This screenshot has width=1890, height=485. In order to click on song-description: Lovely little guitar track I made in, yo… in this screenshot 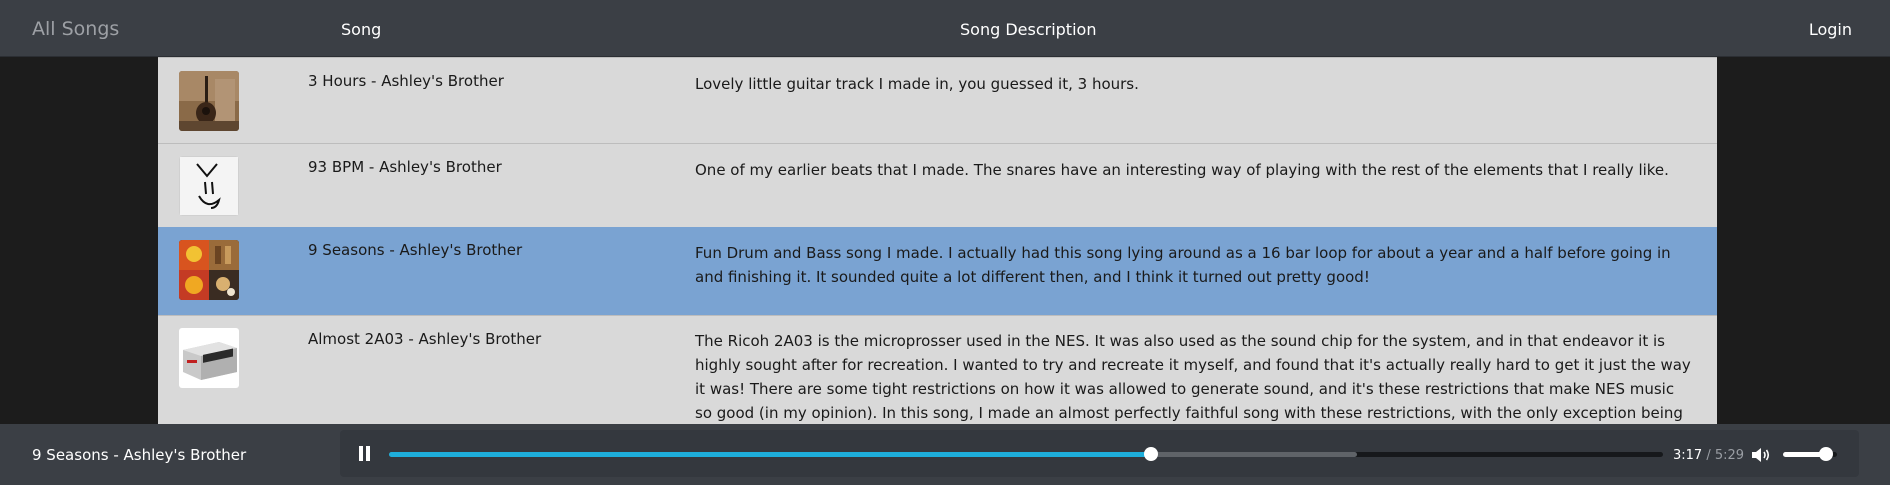, I will do `click(917, 84)`.